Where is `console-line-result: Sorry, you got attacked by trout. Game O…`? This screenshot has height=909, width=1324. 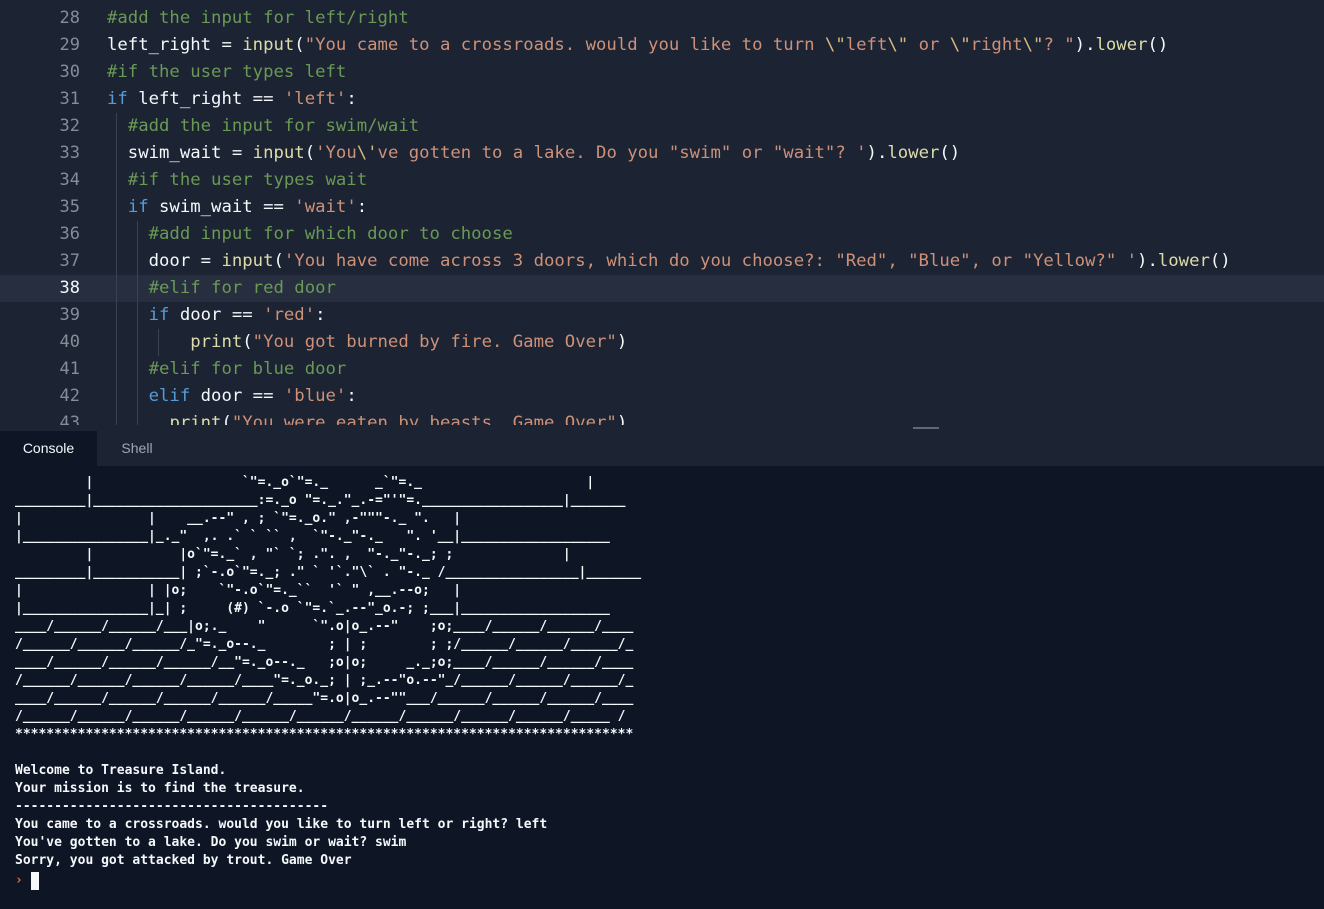
console-line-result: Sorry, you got attacked by trout. Game O… is located at coordinates (183, 860).